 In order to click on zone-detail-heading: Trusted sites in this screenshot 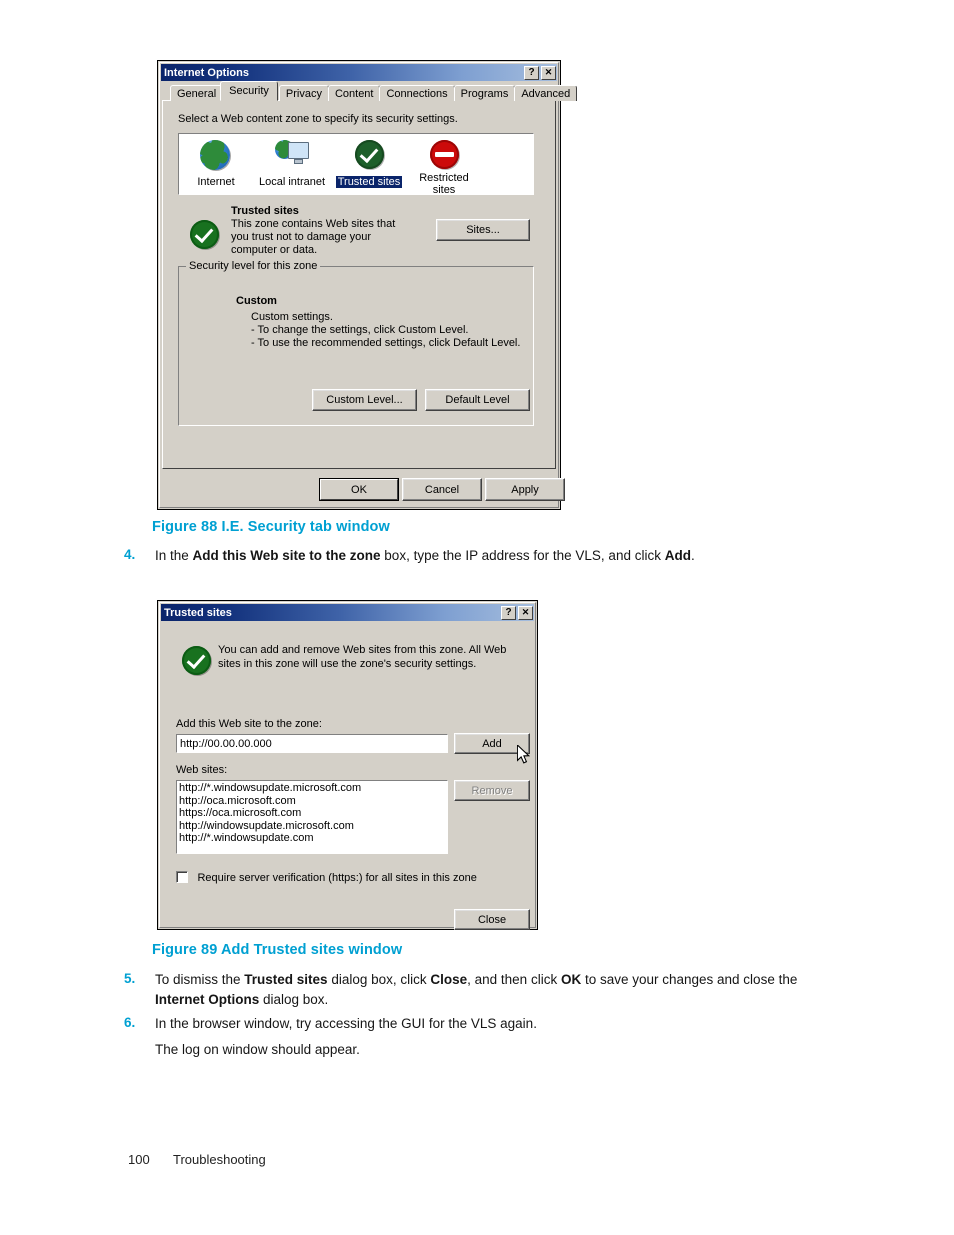, I will do `click(265, 211)`.